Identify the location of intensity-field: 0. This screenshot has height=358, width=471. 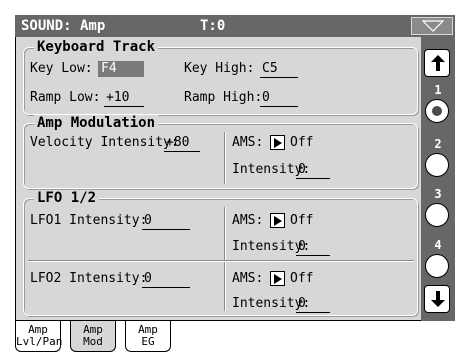
(313, 170).